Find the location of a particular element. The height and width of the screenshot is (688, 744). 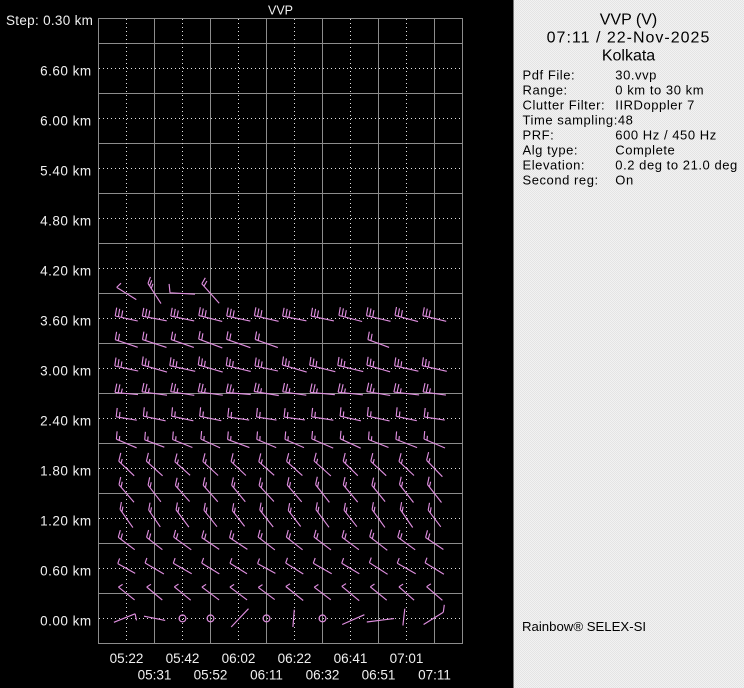

svg-text: 2.40 km is located at coordinates (66, 420).